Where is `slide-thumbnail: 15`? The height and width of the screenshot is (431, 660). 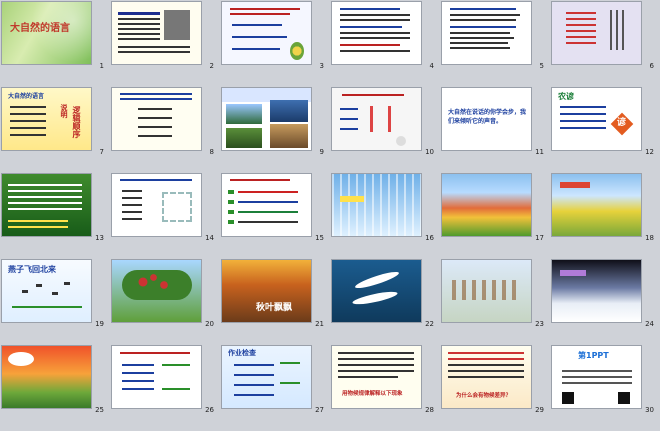 slide-thumbnail: 15 is located at coordinates (275, 208).